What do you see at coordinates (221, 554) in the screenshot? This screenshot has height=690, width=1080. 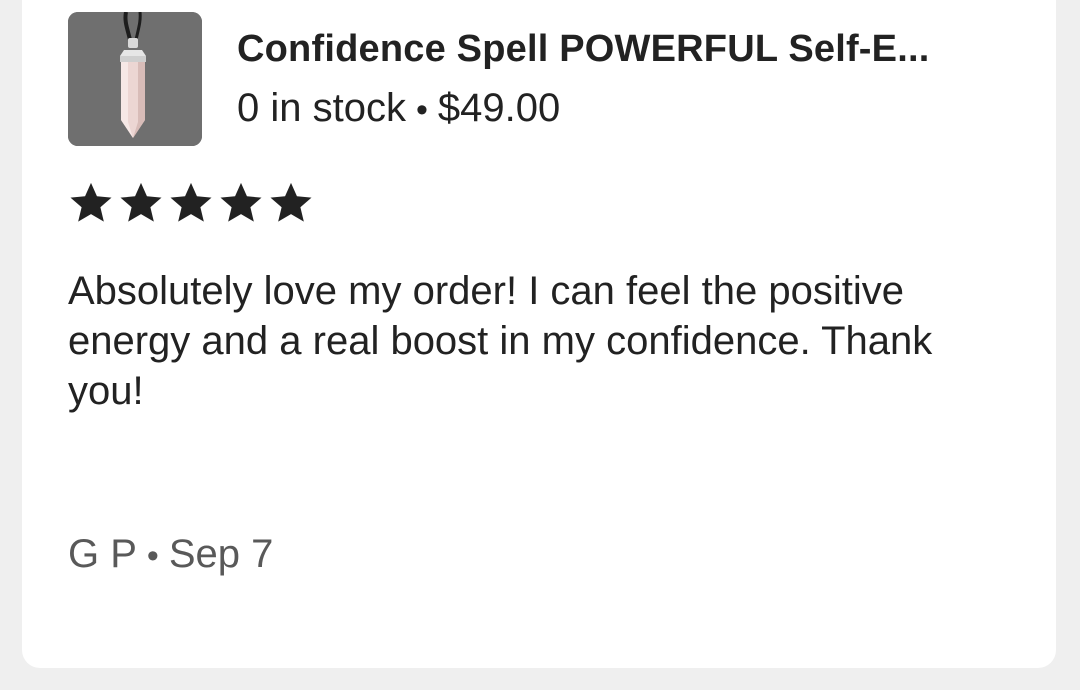 I see `review-date: Sep 7` at bounding box center [221, 554].